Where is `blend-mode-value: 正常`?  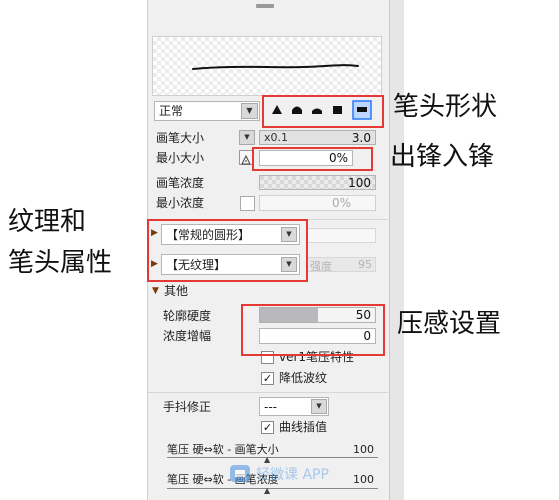
blend-mode-value: 正常 is located at coordinates (171, 111).